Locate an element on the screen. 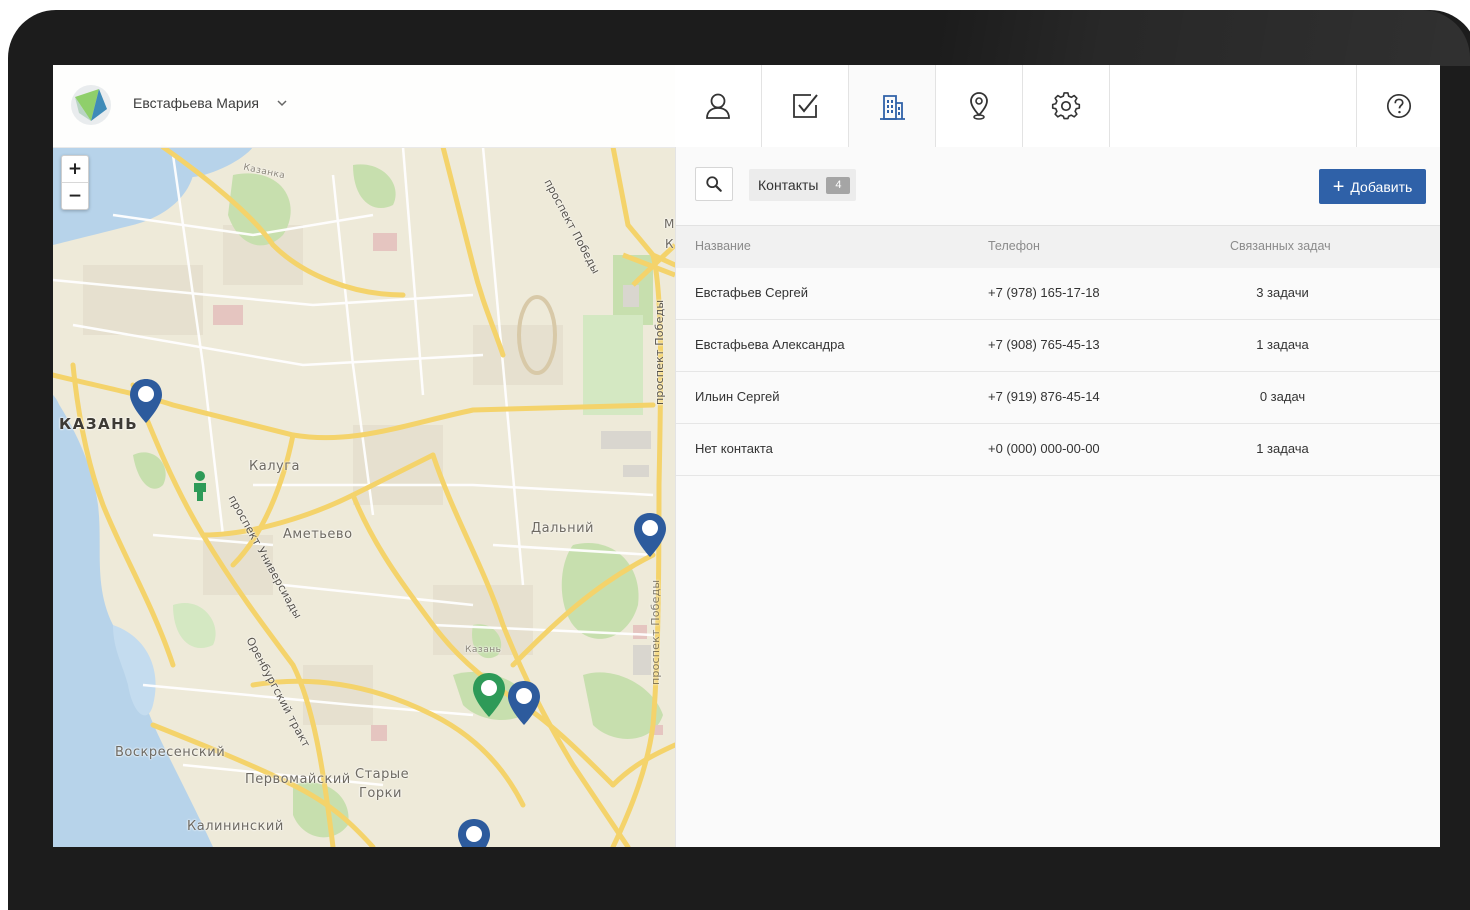 The height and width of the screenshot is (910, 1470). tab-locations is located at coordinates (979, 106).